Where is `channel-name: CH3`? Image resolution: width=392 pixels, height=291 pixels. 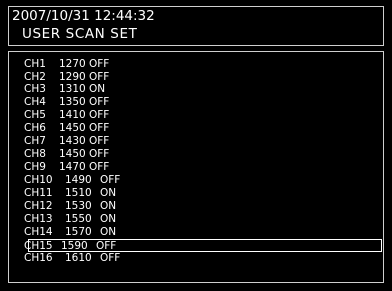 channel-name: CH3 is located at coordinates (35, 89).